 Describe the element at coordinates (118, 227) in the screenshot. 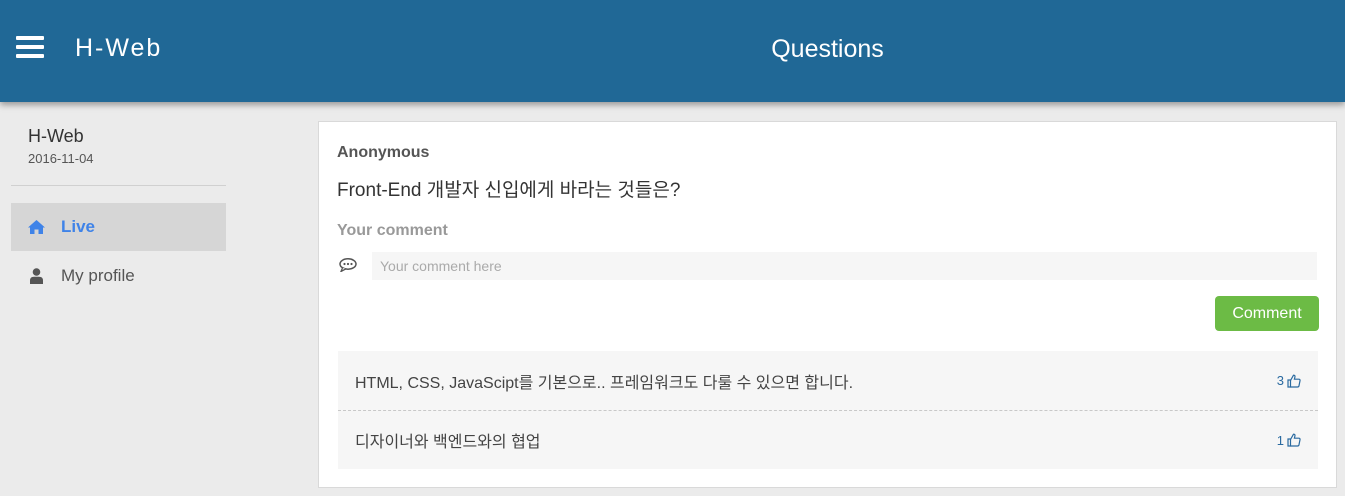

I see `sidebar-item-live: Live` at that location.